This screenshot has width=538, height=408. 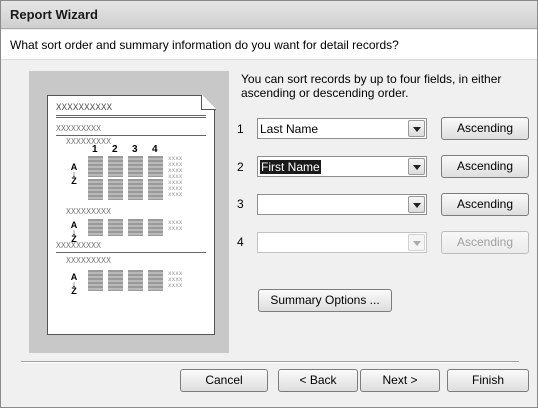 What do you see at coordinates (342, 166) in the screenshot?
I see `sort-field-combo-2: First Name` at bounding box center [342, 166].